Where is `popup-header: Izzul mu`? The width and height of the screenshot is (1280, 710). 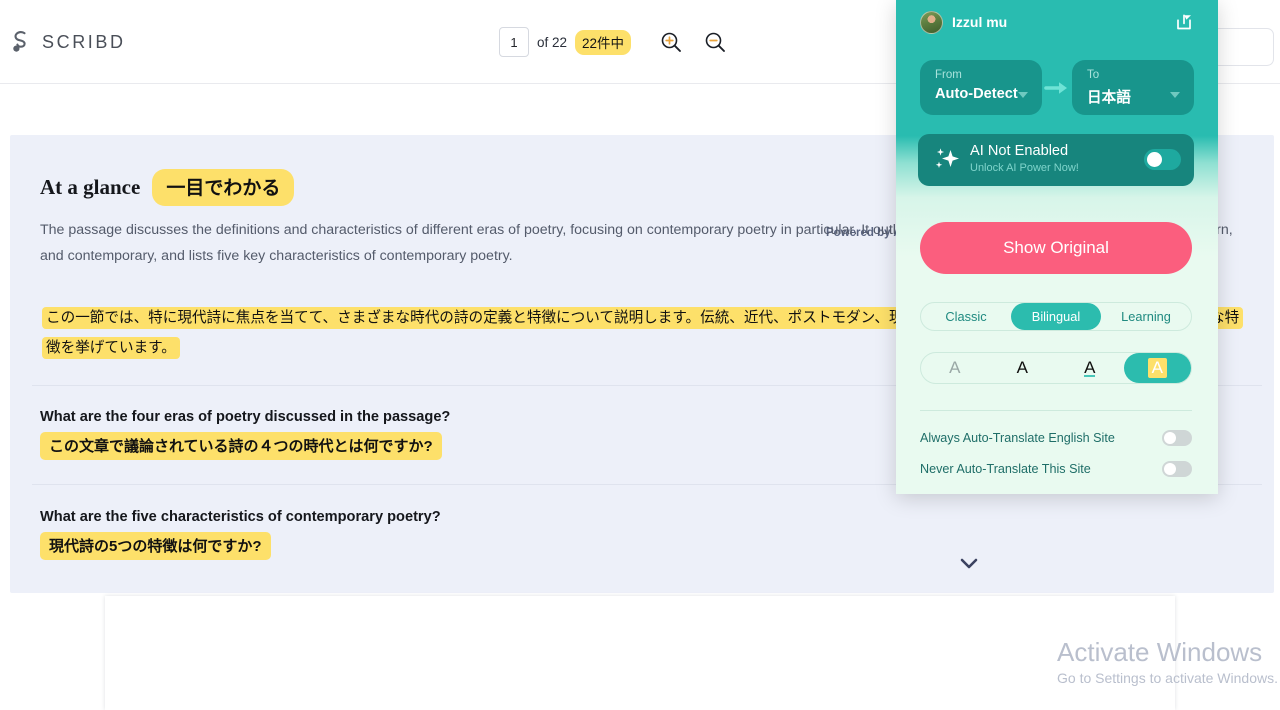
popup-header: Izzul mu is located at coordinates (1057, 22).